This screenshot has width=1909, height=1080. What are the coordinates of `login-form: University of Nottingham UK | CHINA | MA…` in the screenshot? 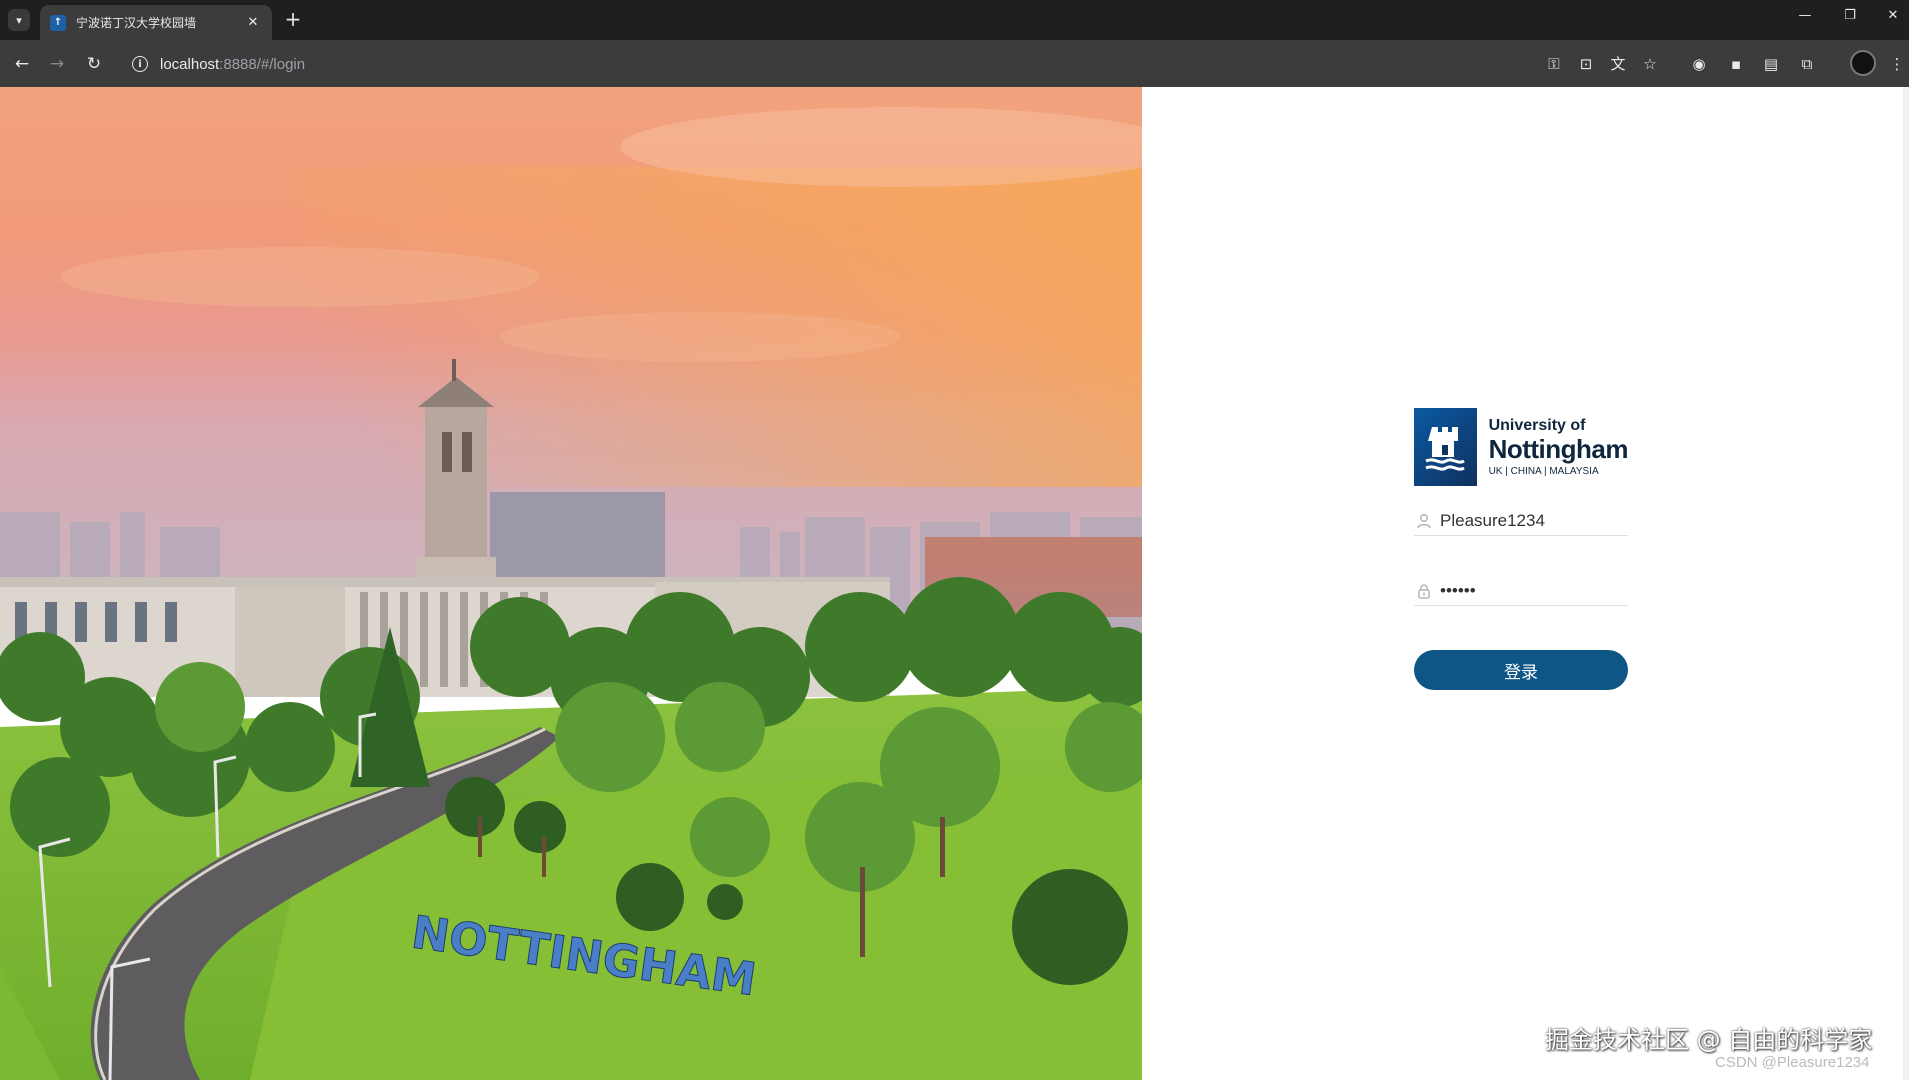 It's located at (1521, 549).